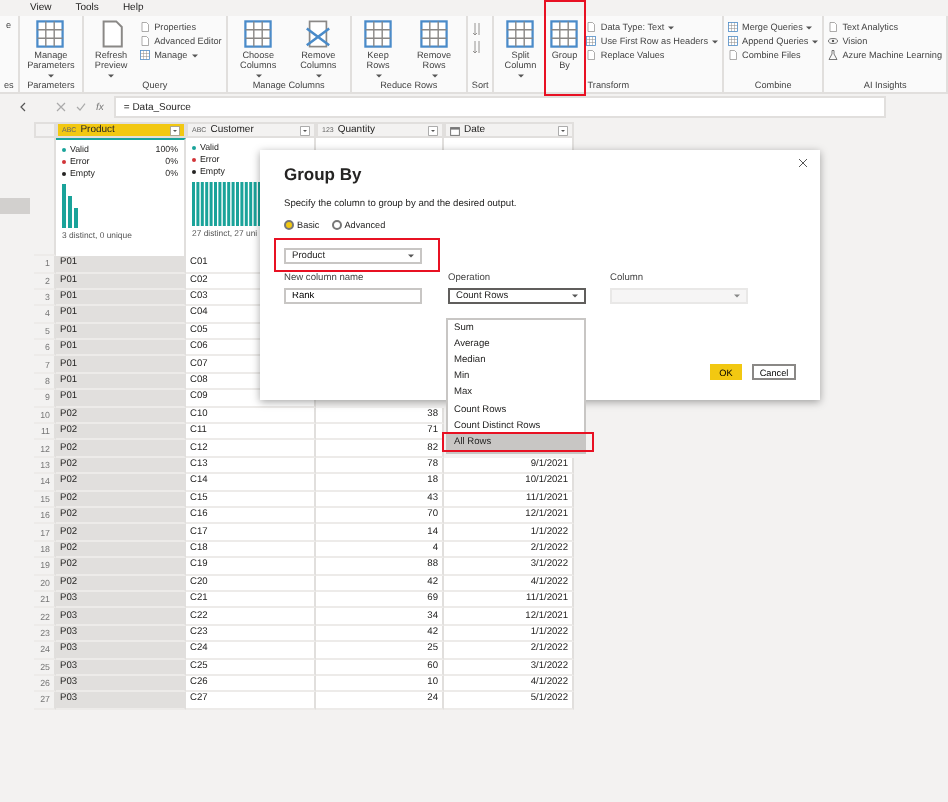 Image resolution: width=948 pixels, height=802 pixels. What do you see at coordinates (833, 41) in the screenshot?
I see `eye-icon` at bounding box center [833, 41].